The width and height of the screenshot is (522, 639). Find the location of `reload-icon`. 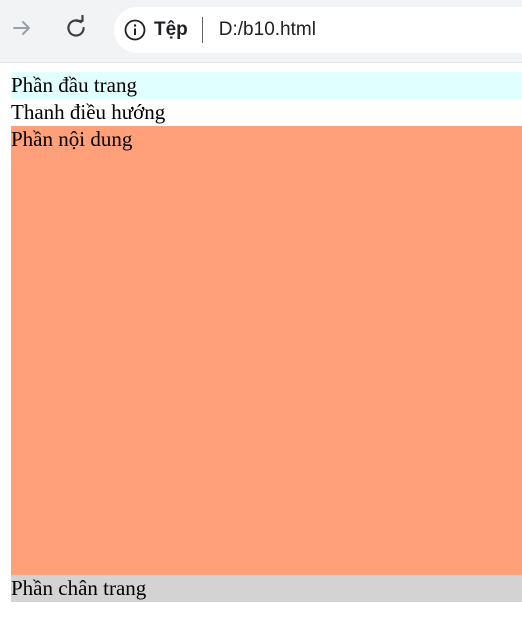

reload-icon is located at coordinates (76, 29).